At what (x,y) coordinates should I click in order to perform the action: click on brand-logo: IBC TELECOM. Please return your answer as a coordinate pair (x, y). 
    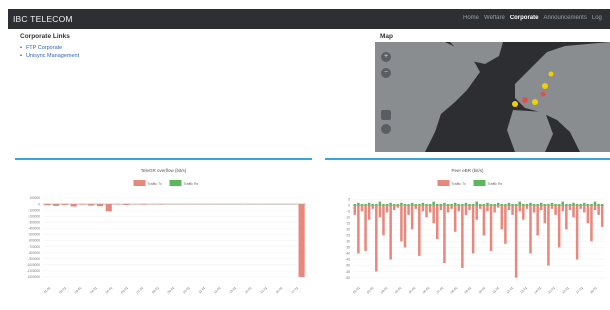
    Looking at the image, I should click on (43, 19).